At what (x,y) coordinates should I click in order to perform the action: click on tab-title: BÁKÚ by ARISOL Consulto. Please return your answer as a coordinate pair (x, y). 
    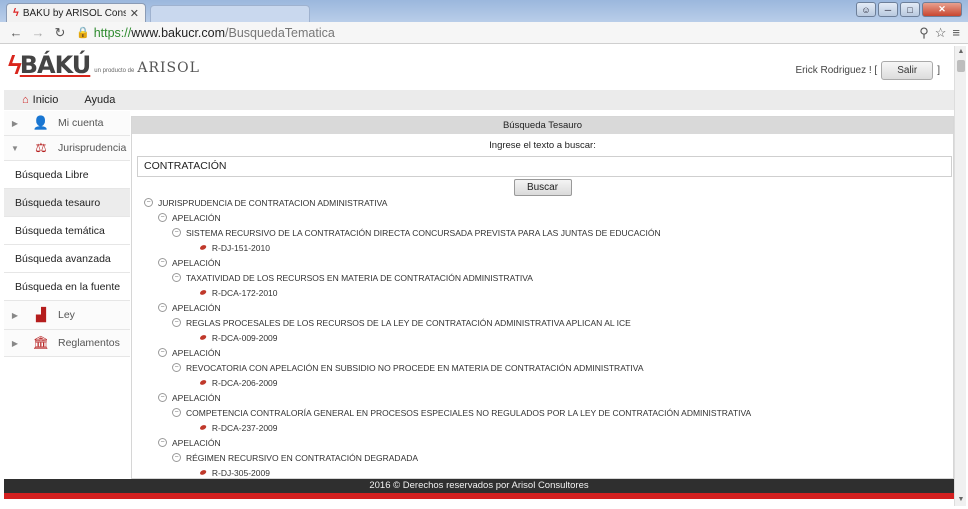
    Looking at the image, I should click on (74, 13).